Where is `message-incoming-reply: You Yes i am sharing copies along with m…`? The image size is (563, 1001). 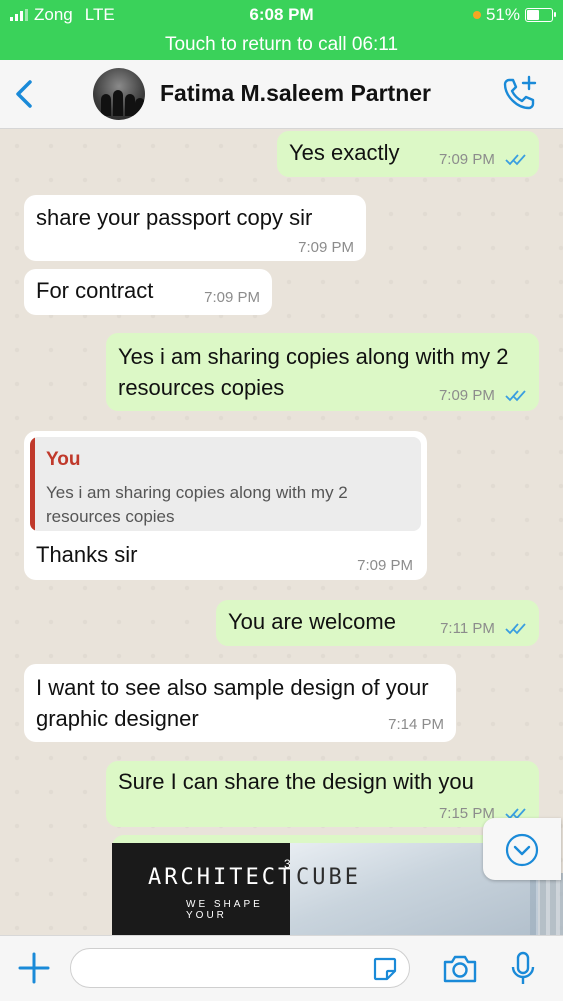
message-incoming-reply: You Yes i am sharing copies along with m… is located at coordinates (225, 505).